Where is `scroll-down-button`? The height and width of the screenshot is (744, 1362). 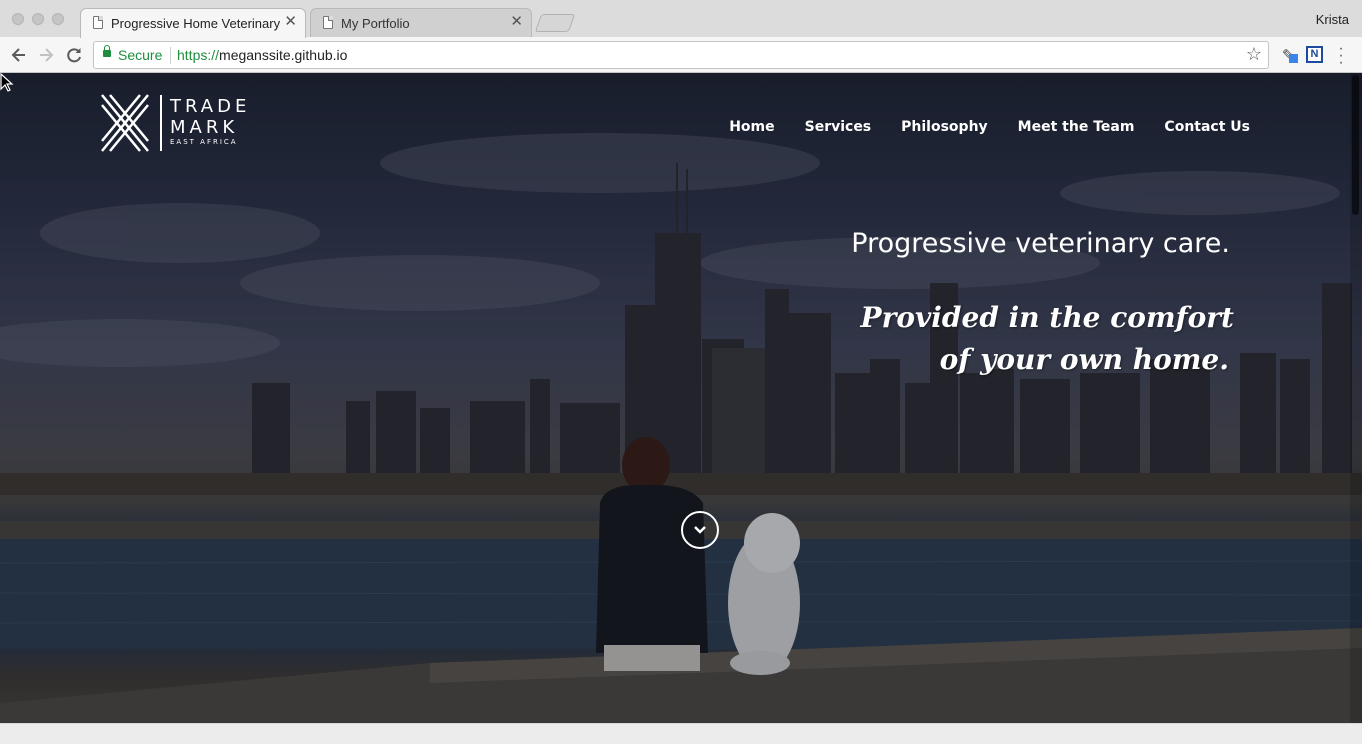
scroll-down-button is located at coordinates (700, 530).